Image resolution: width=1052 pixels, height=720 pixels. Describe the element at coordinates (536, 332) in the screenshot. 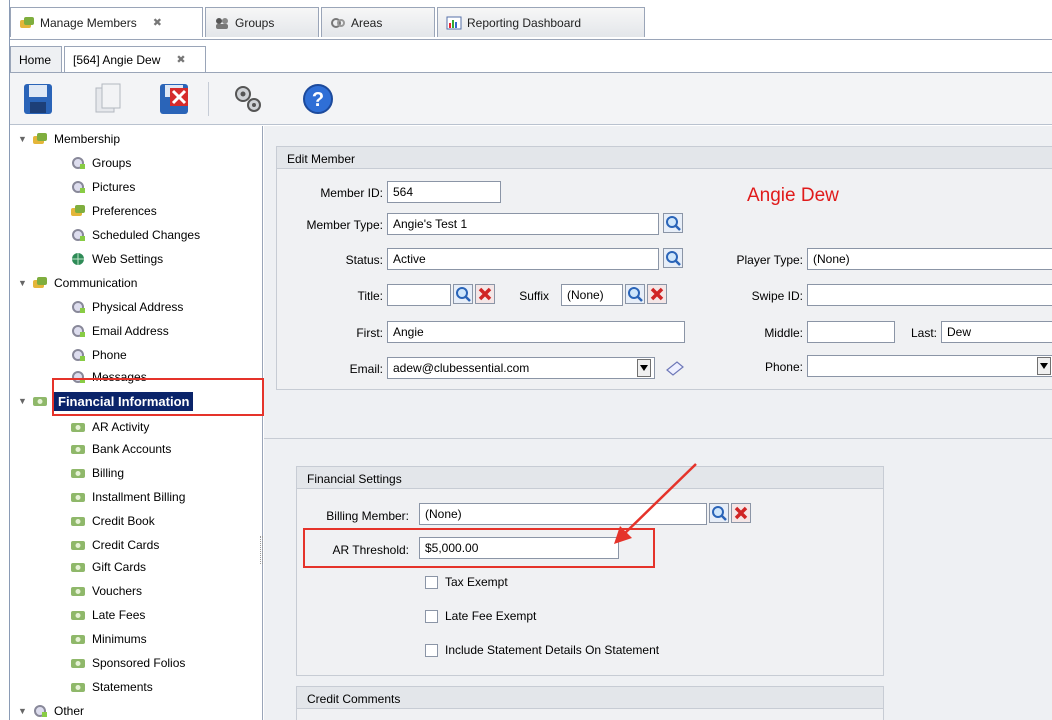

I see `first-name-field: Angie` at that location.